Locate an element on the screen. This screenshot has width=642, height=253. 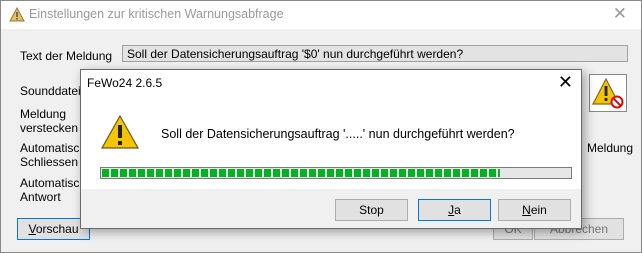
nein-accel: N is located at coordinates (526, 210).